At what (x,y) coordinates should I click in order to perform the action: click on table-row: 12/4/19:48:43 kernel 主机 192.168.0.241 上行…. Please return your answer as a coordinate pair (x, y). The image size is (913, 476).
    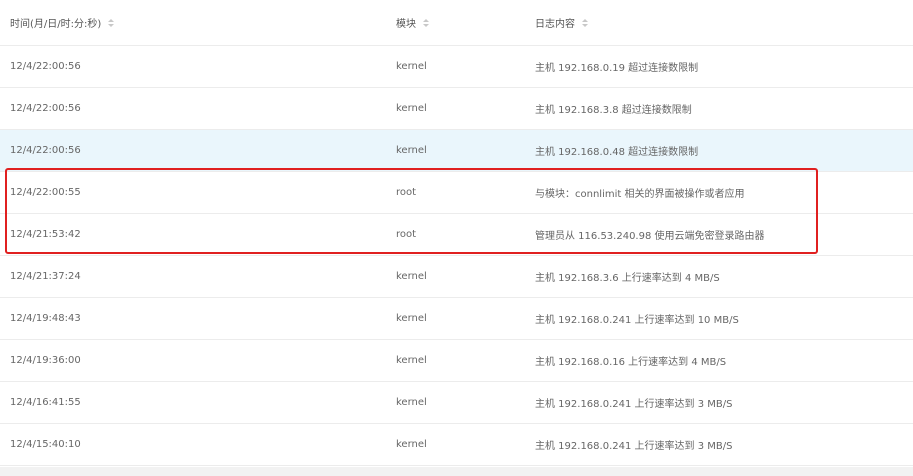
    Looking at the image, I should click on (456, 319).